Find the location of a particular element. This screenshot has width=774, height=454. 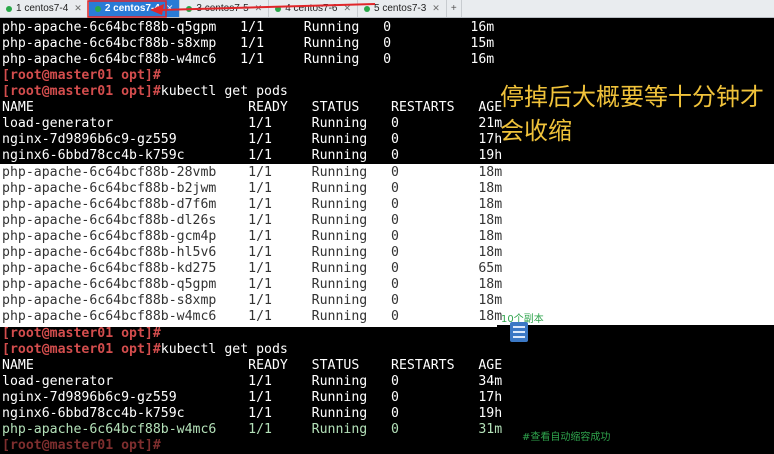

tab-label: 5 centos7-3 is located at coordinates (400, 8).